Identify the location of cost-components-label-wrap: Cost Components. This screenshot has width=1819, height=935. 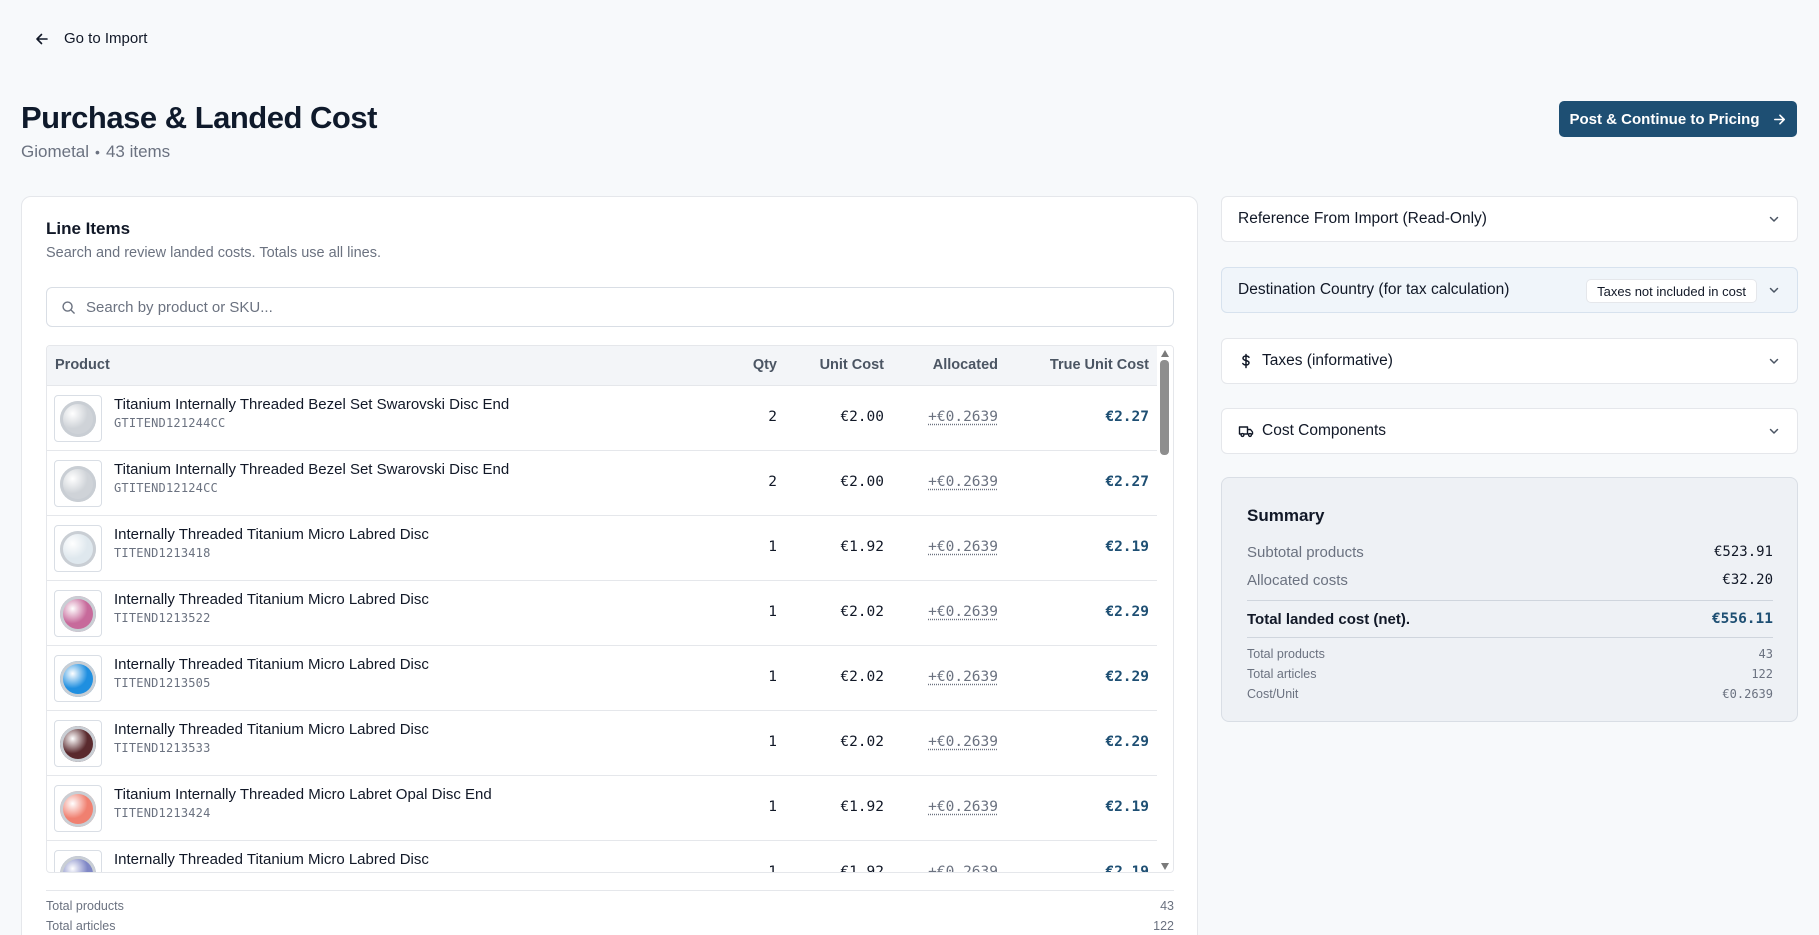
(1312, 431).